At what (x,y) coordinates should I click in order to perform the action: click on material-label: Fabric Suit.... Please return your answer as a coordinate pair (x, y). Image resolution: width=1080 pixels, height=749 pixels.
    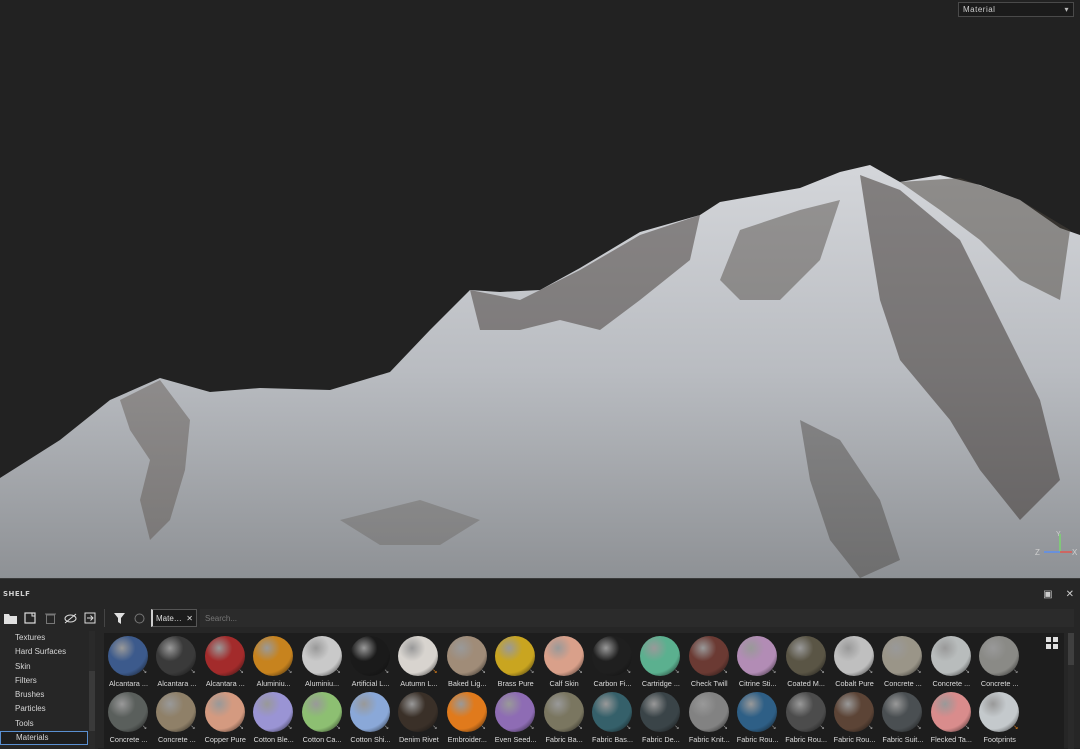
    Looking at the image, I should click on (903, 739).